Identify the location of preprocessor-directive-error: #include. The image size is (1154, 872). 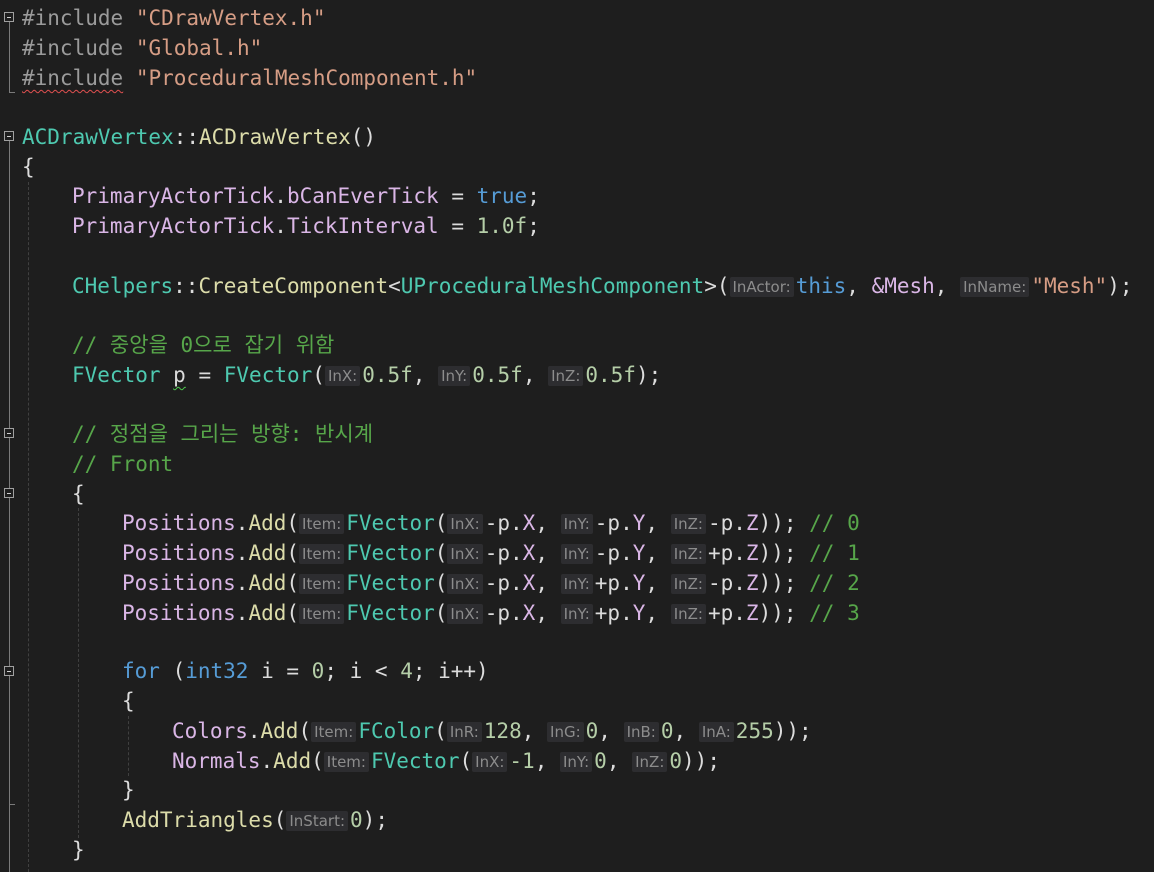
(72, 78).